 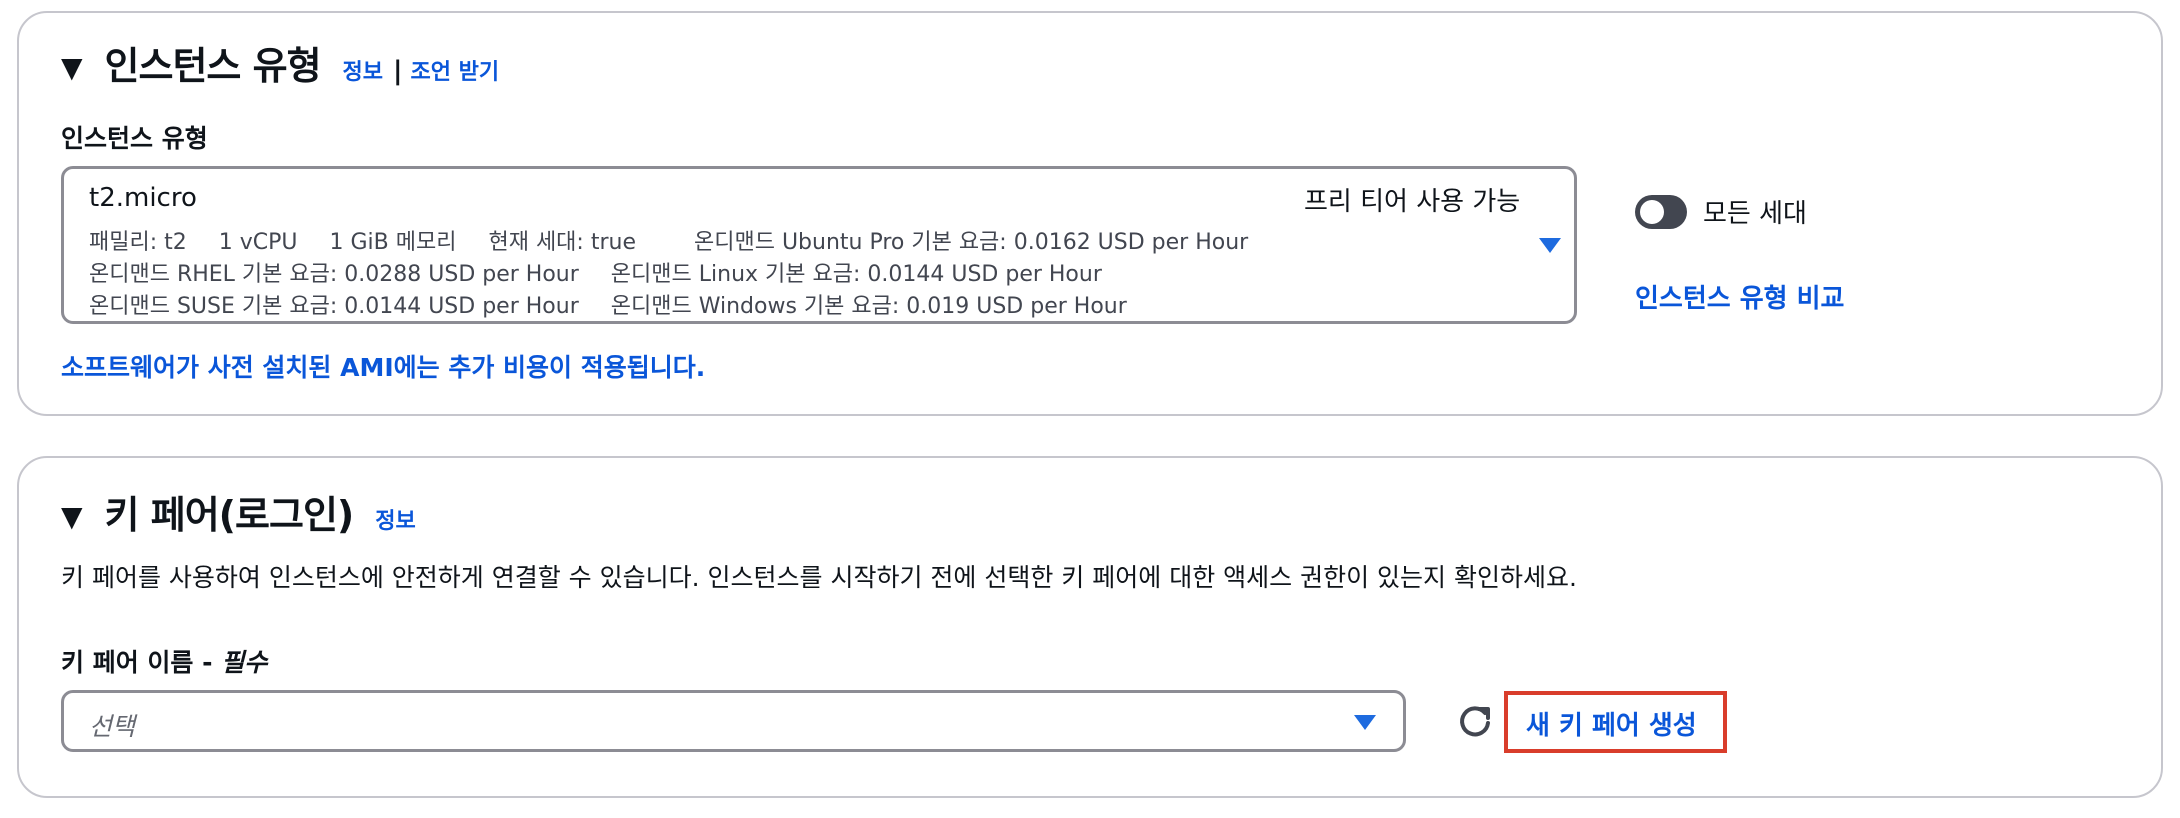 I want to click on key-pair-title: 키 페어(로그인), so click(x=229, y=515).